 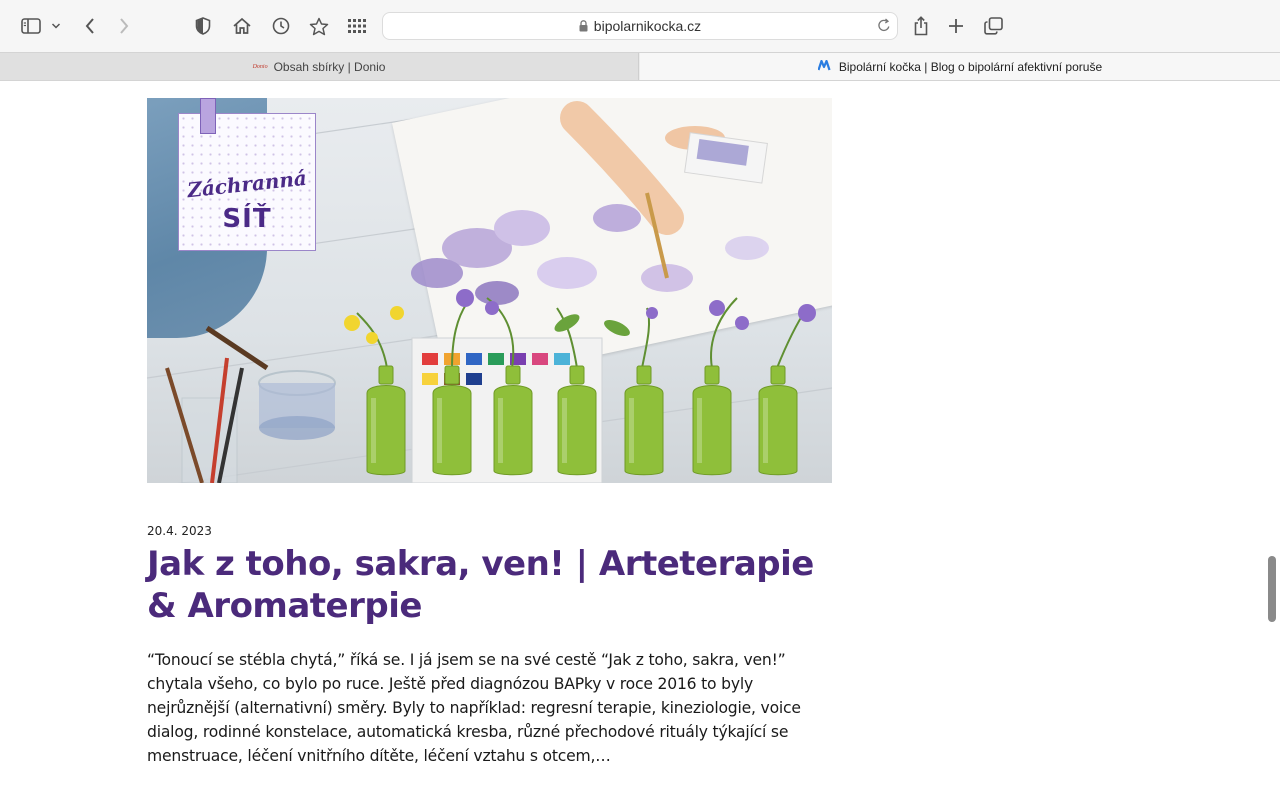 What do you see at coordinates (260, 66) in the screenshot?
I see `donio-favicon-icon: Donio` at bounding box center [260, 66].